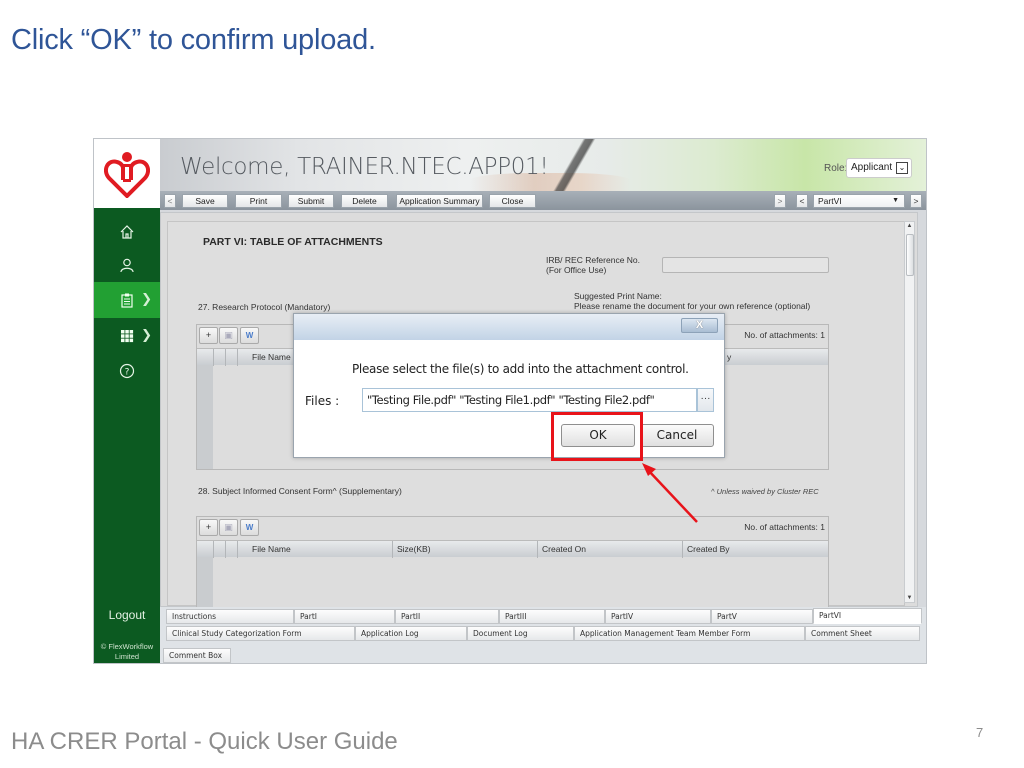 The width and height of the screenshot is (1024, 768). Describe the element at coordinates (980, 732) in the screenshot. I see `slide-number: 7` at that location.